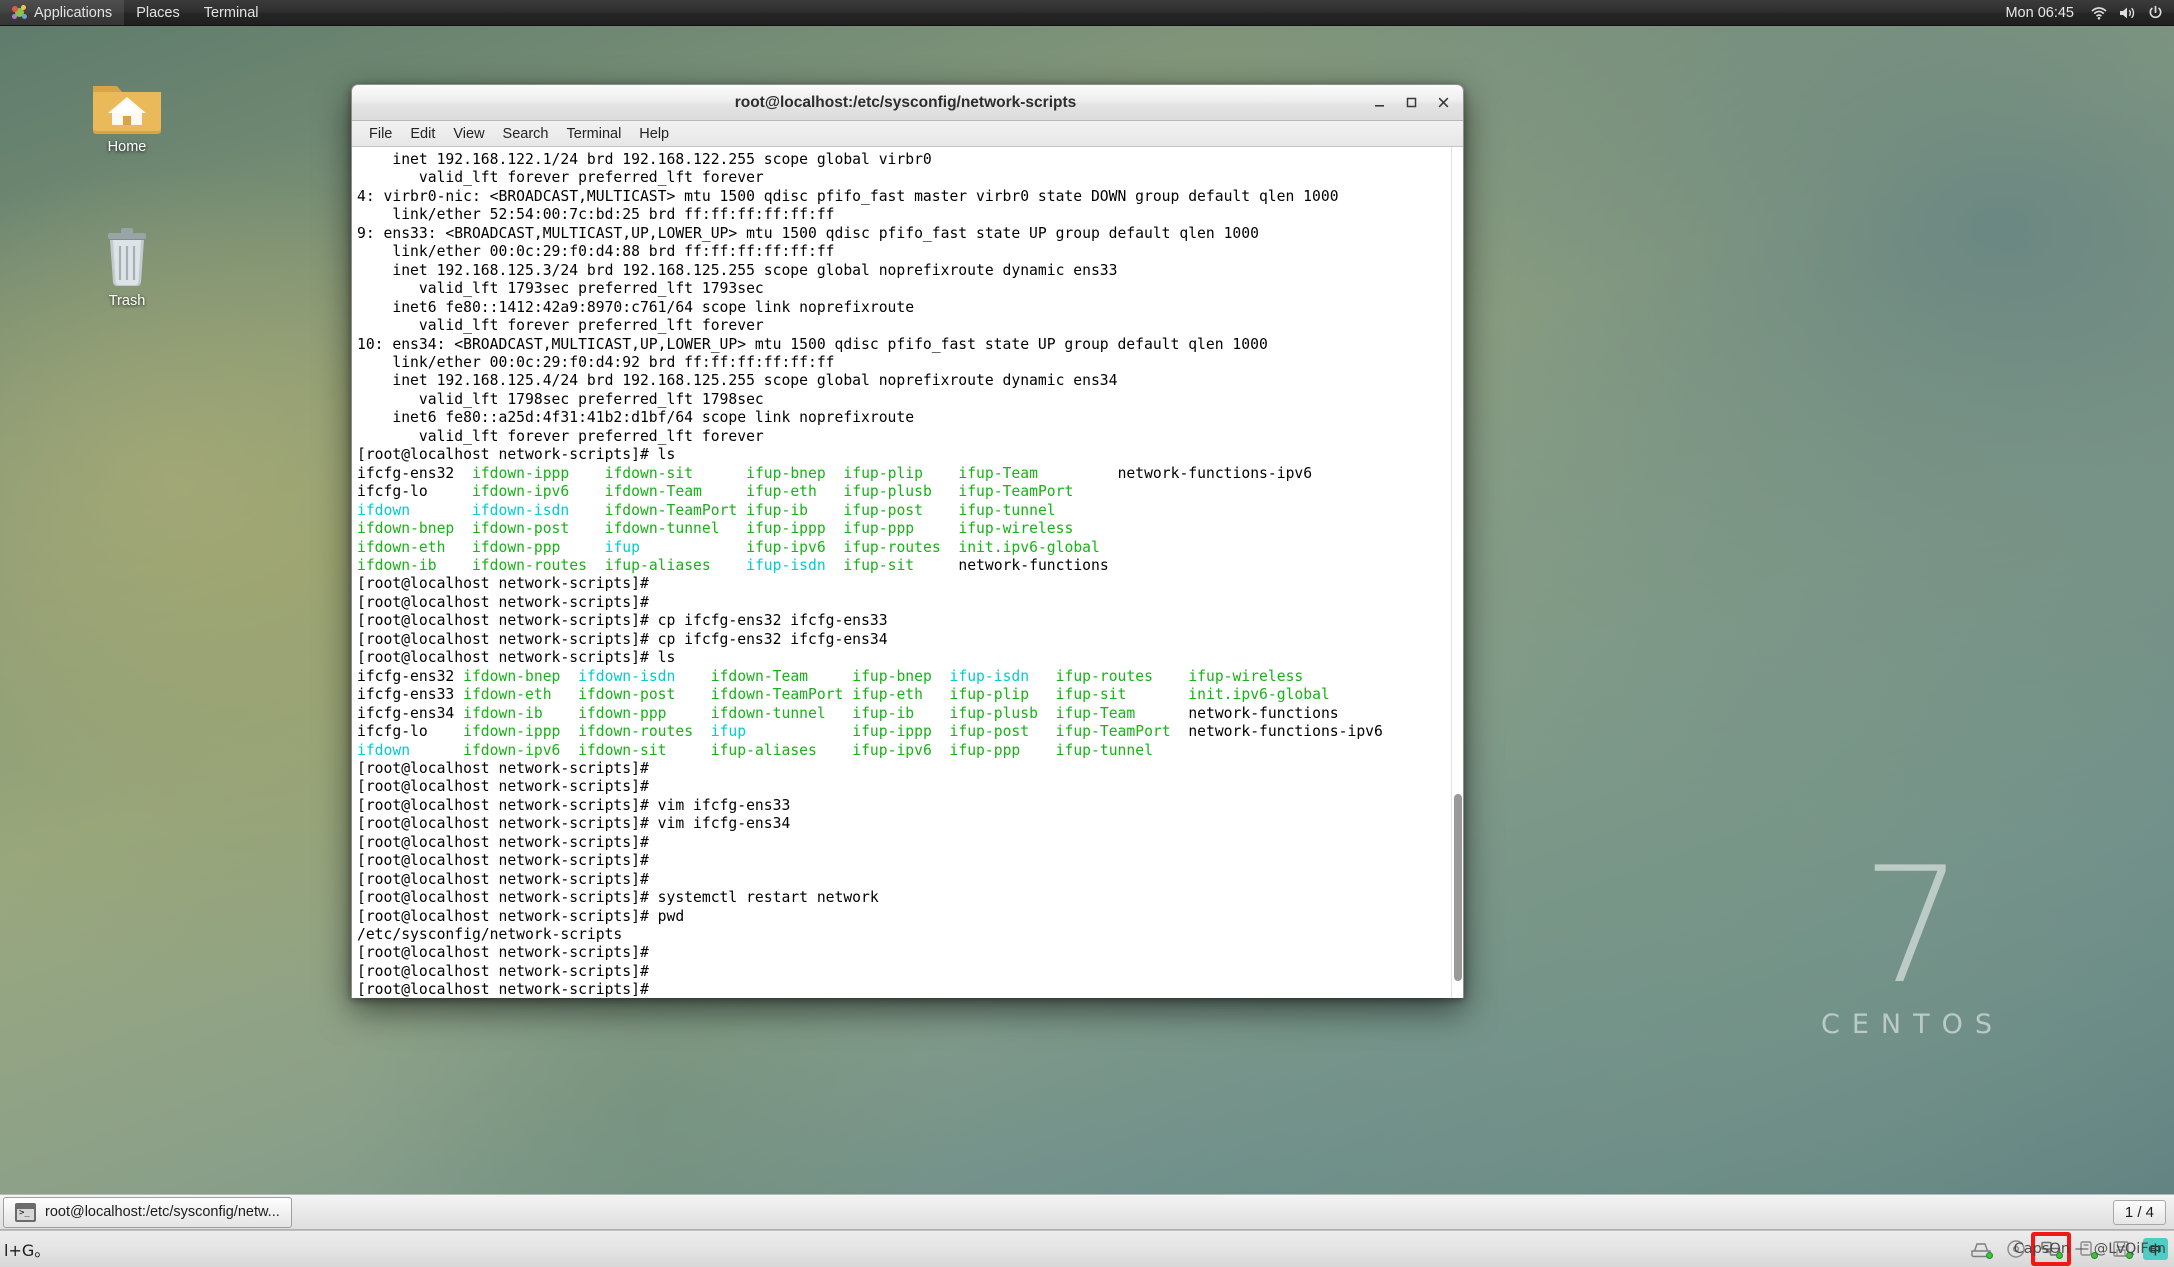 This screenshot has width=2174, height=1267. I want to click on maximize-button, so click(1411, 103).